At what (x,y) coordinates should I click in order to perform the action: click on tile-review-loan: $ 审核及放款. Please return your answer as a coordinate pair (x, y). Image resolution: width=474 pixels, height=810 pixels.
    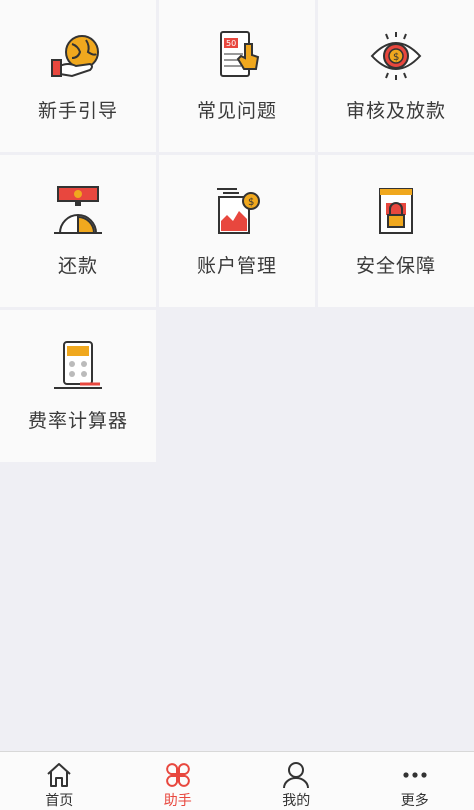
    Looking at the image, I should click on (396, 76).